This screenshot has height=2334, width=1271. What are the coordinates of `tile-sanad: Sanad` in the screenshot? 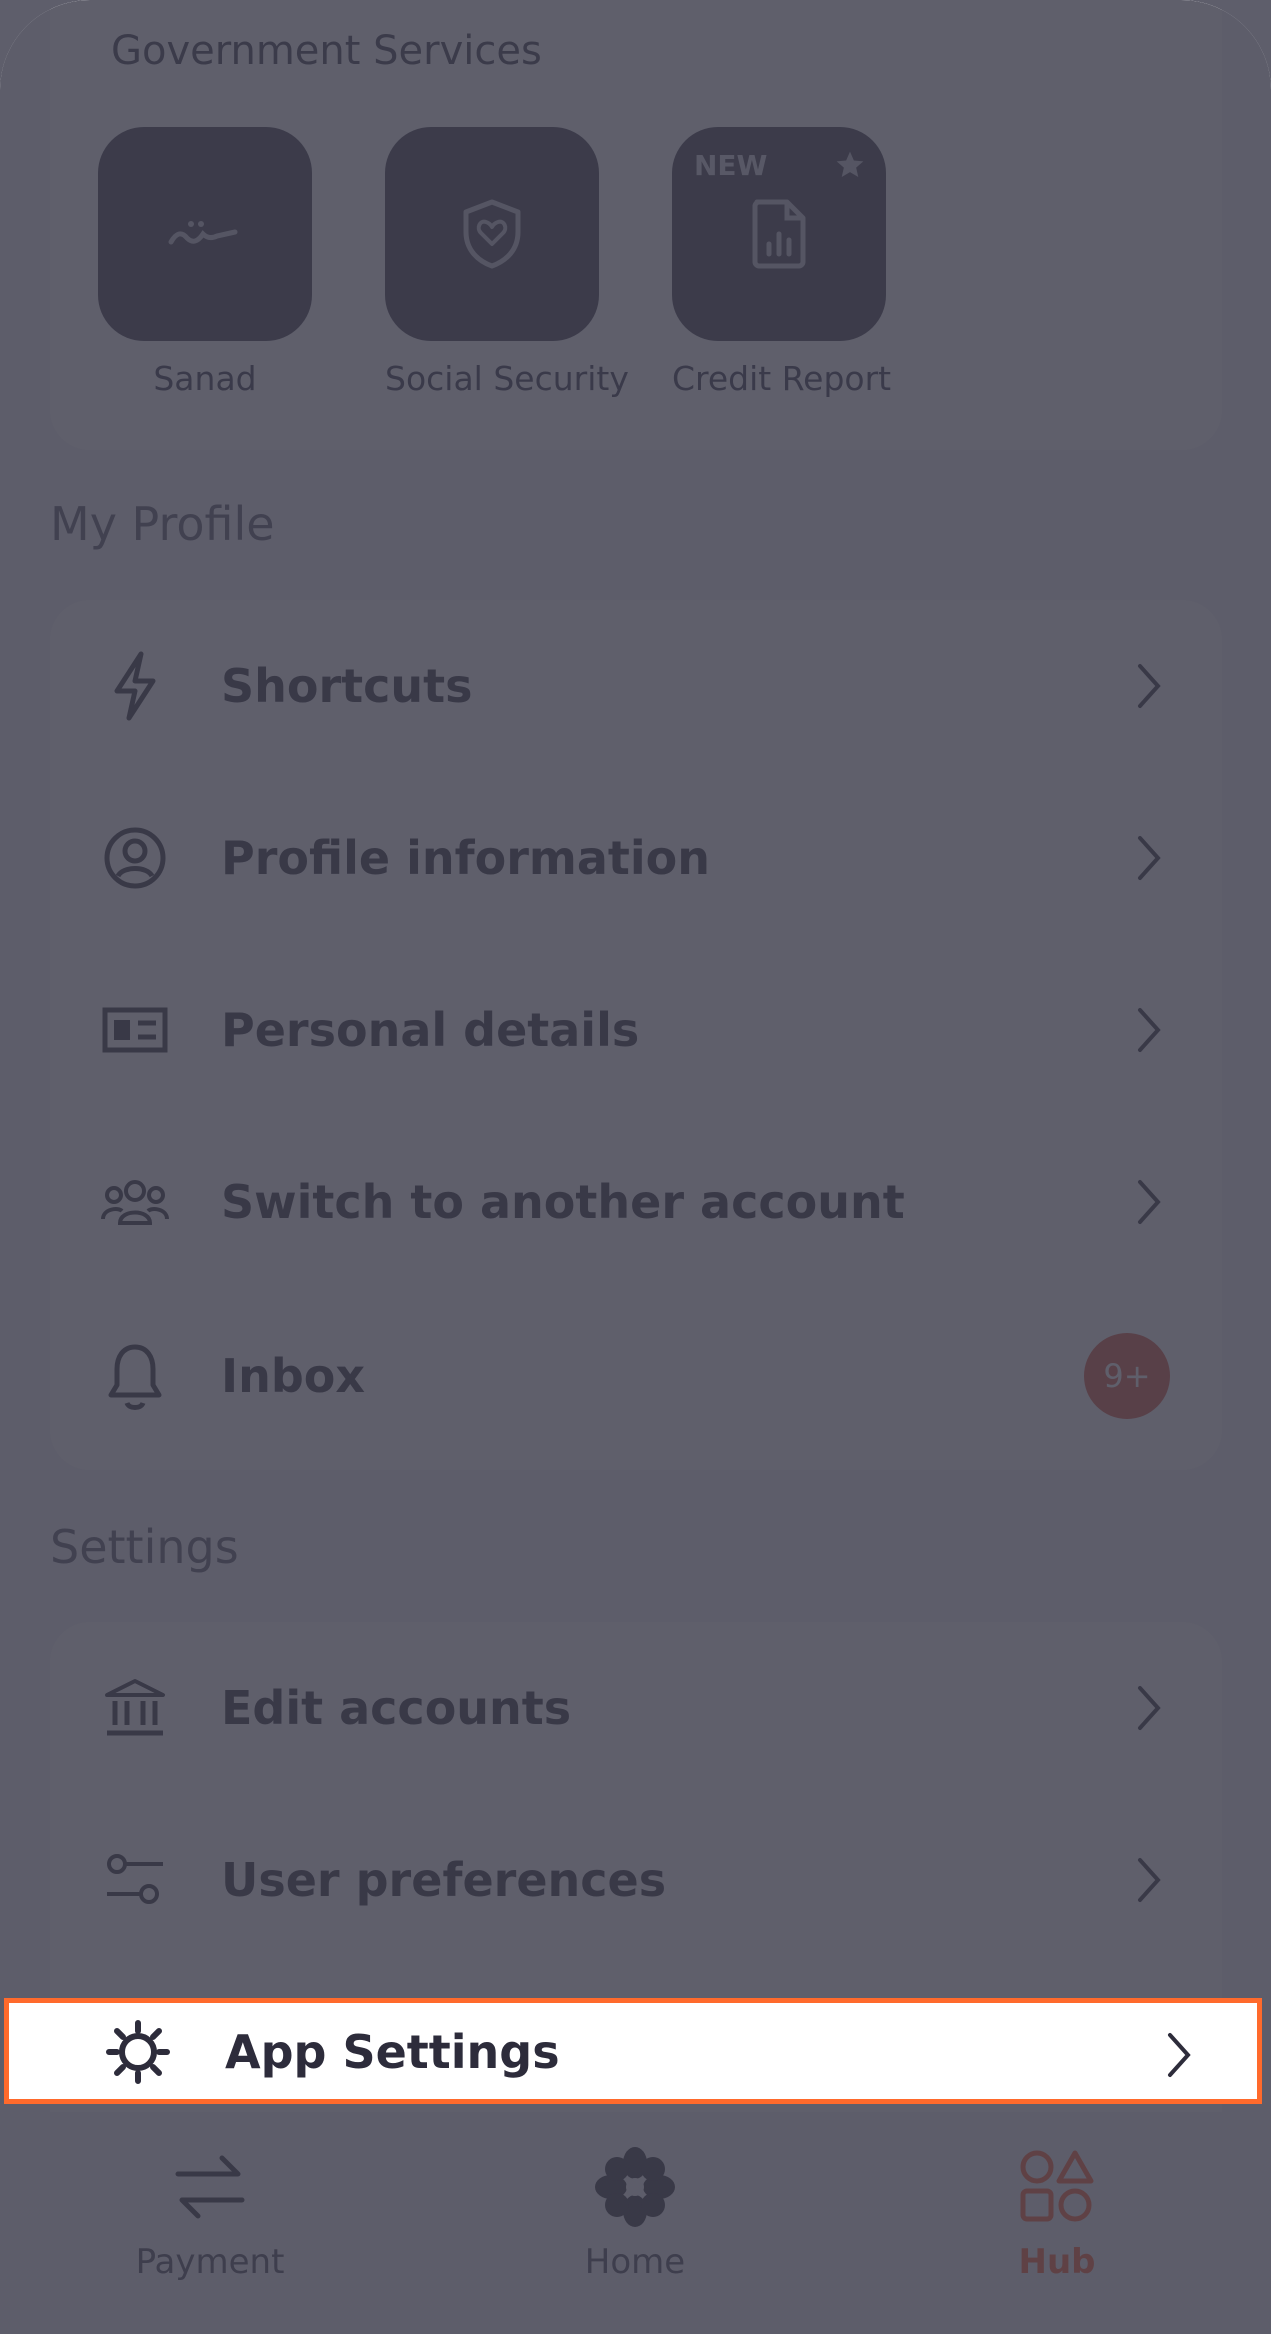 It's located at (205, 262).